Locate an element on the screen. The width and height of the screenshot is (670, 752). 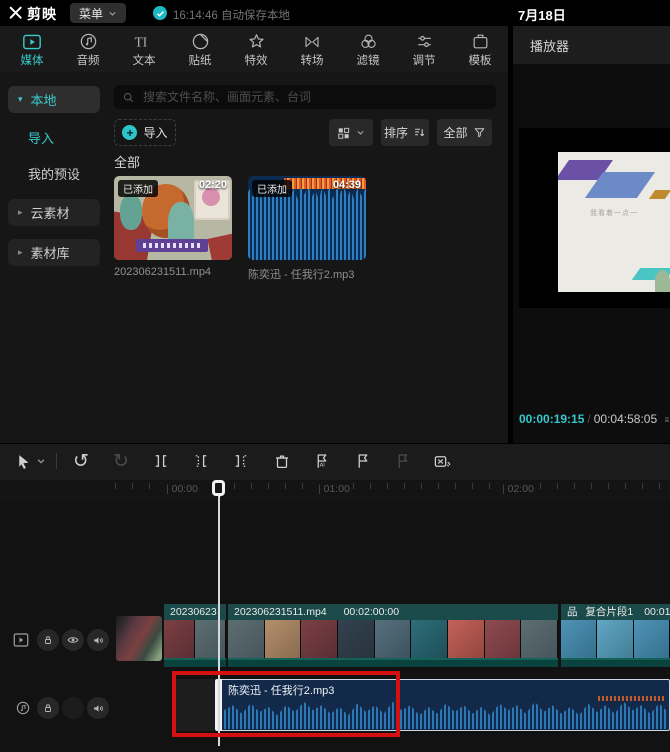
playhead-handle is located at coordinates (218, 488).